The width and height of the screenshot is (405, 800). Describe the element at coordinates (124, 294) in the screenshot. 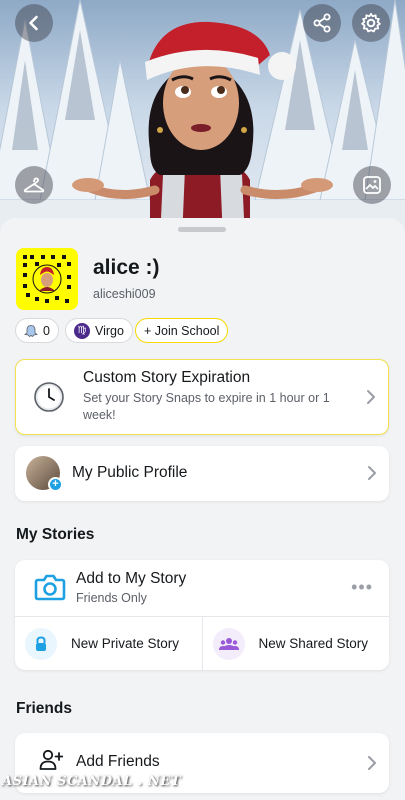

I see `username: aliceshi009` at that location.